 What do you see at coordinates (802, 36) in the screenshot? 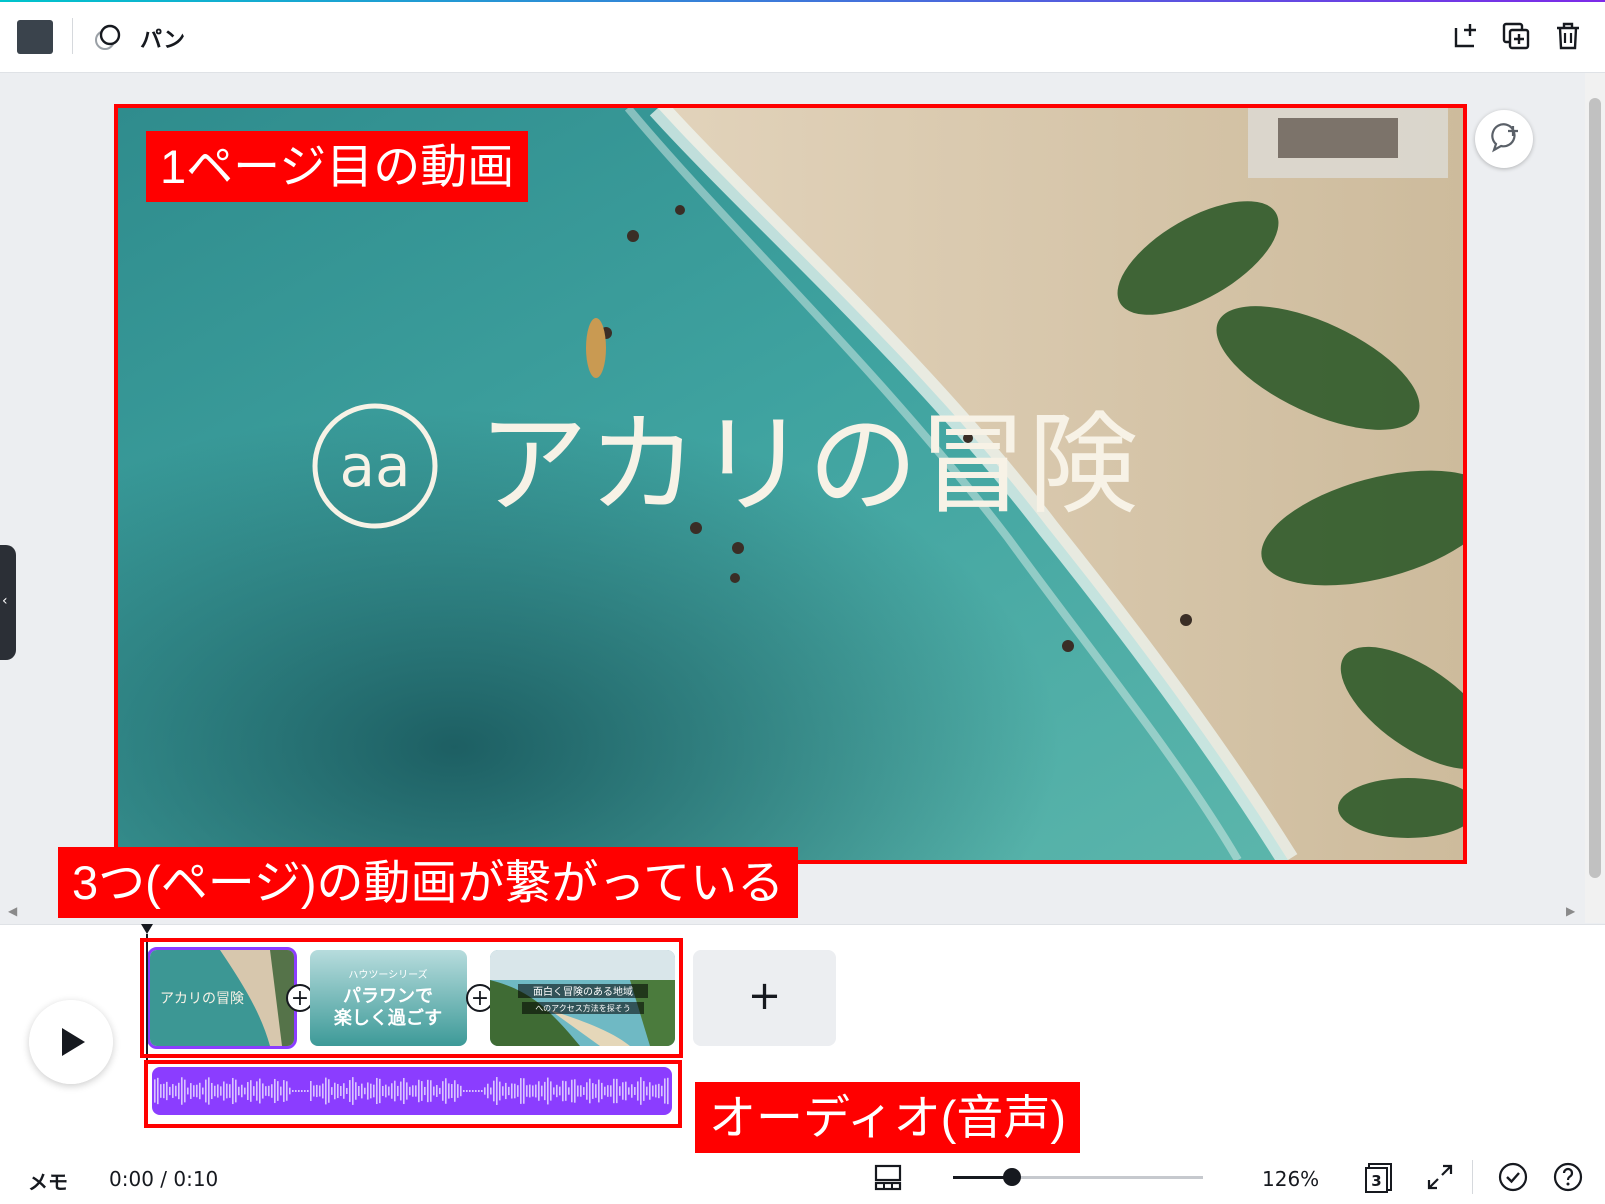
I see `editor-toolbar` at bounding box center [802, 36].